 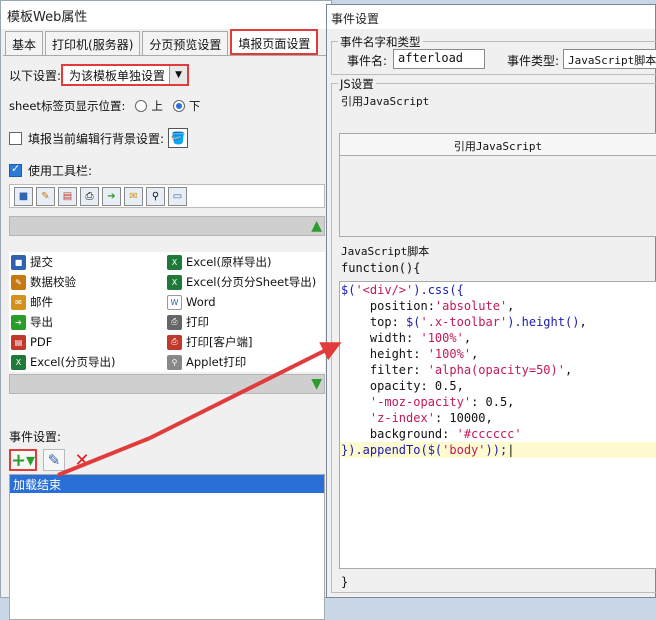 I want to click on list-item-label: 邮件, so click(x=41, y=302).